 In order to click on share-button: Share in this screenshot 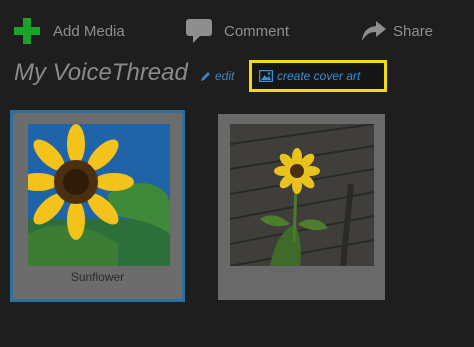, I will do `click(397, 31)`.